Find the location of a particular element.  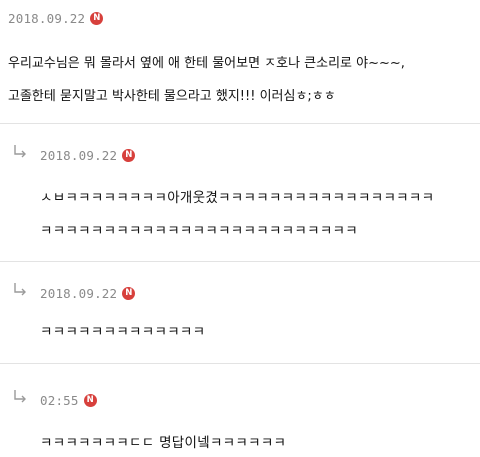

comment-text-line: 우리교수님은 뭐 몰라서 옆에 애 한테 물어보면 ㅈ호나 큰소리로 야~~~, is located at coordinates (206, 63).